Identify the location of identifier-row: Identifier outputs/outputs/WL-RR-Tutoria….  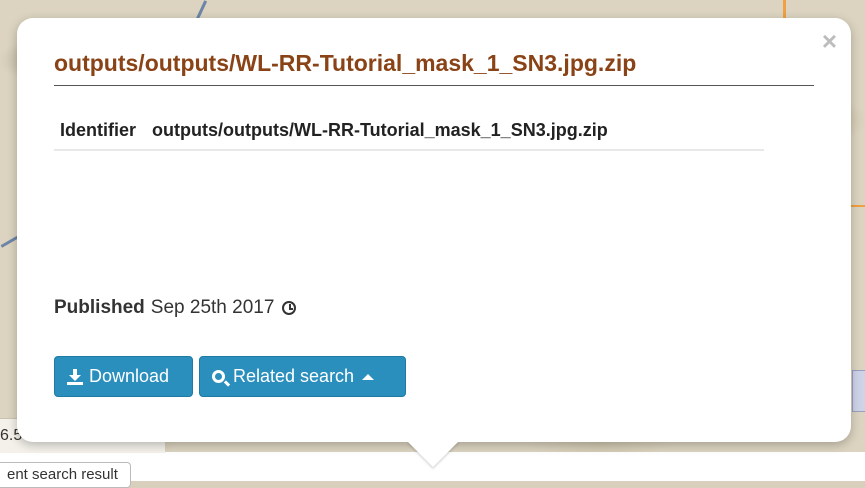
(409, 131).